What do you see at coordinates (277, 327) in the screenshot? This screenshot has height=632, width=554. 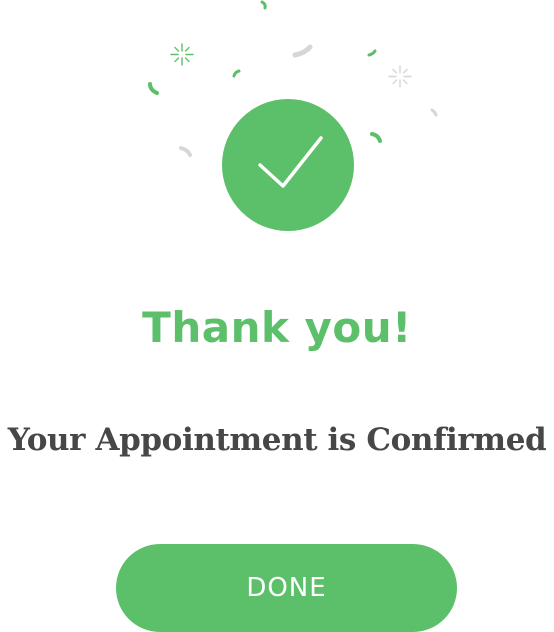 I see `thank-you-heading: Thank you!` at bounding box center [277, 327].